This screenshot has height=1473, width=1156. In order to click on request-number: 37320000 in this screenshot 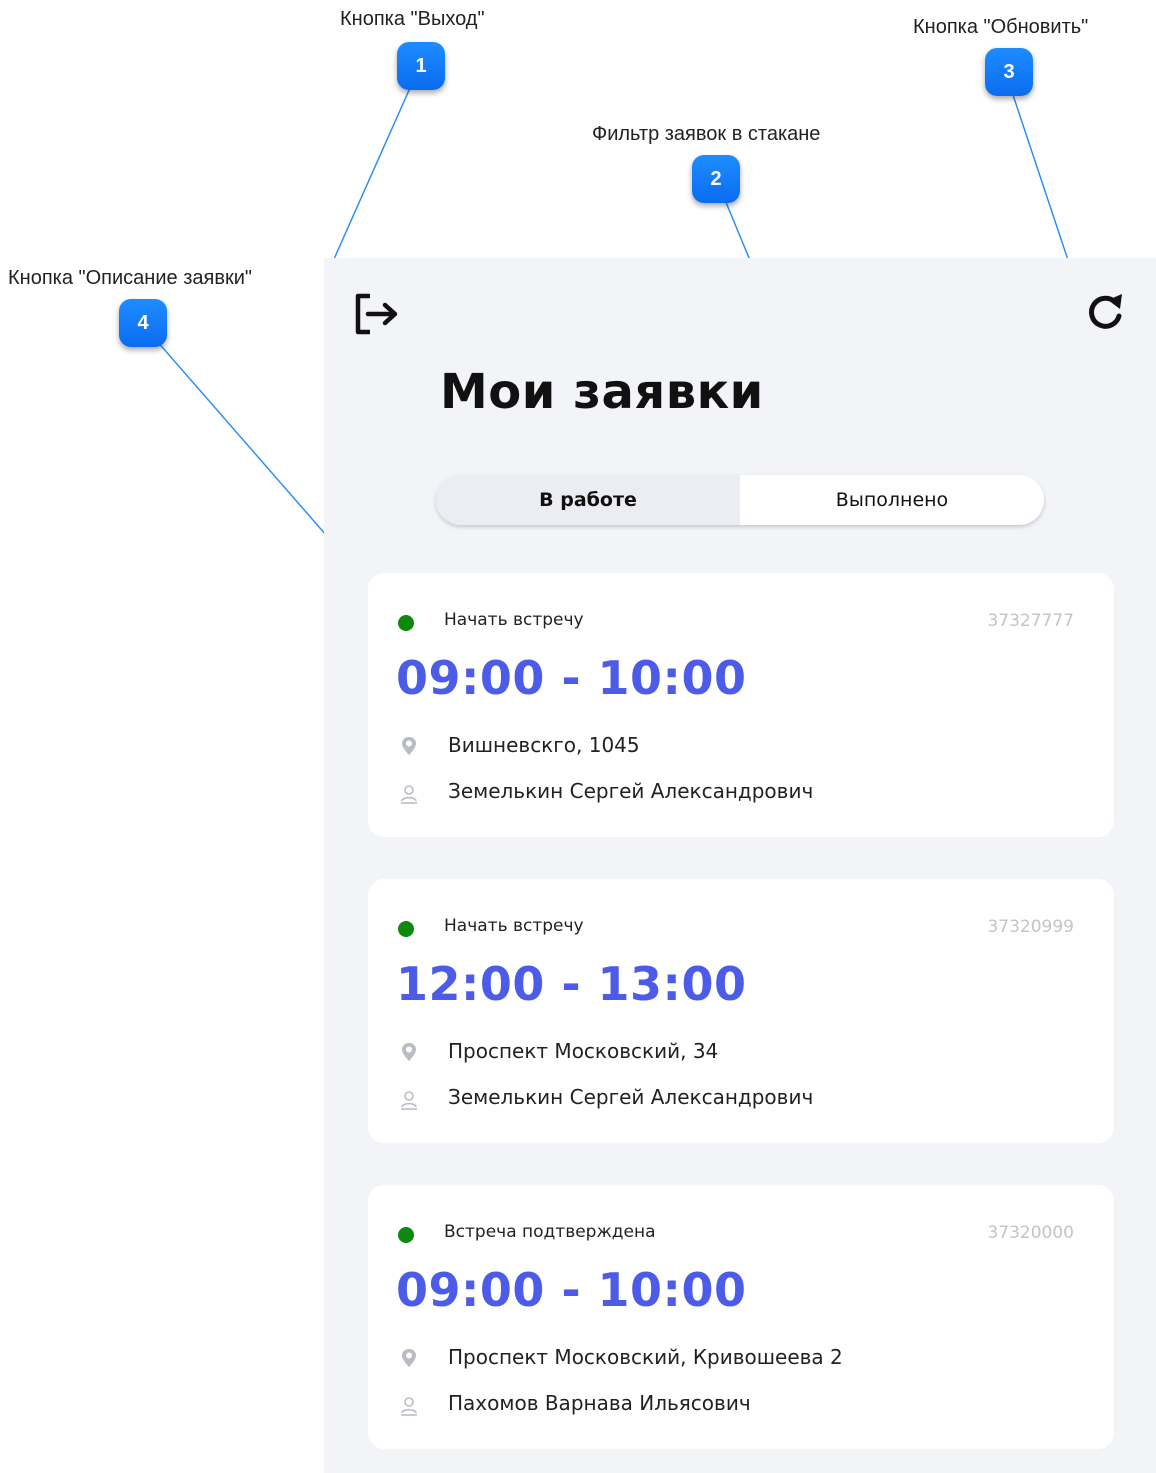, I will do `click(1030, 1233)`.